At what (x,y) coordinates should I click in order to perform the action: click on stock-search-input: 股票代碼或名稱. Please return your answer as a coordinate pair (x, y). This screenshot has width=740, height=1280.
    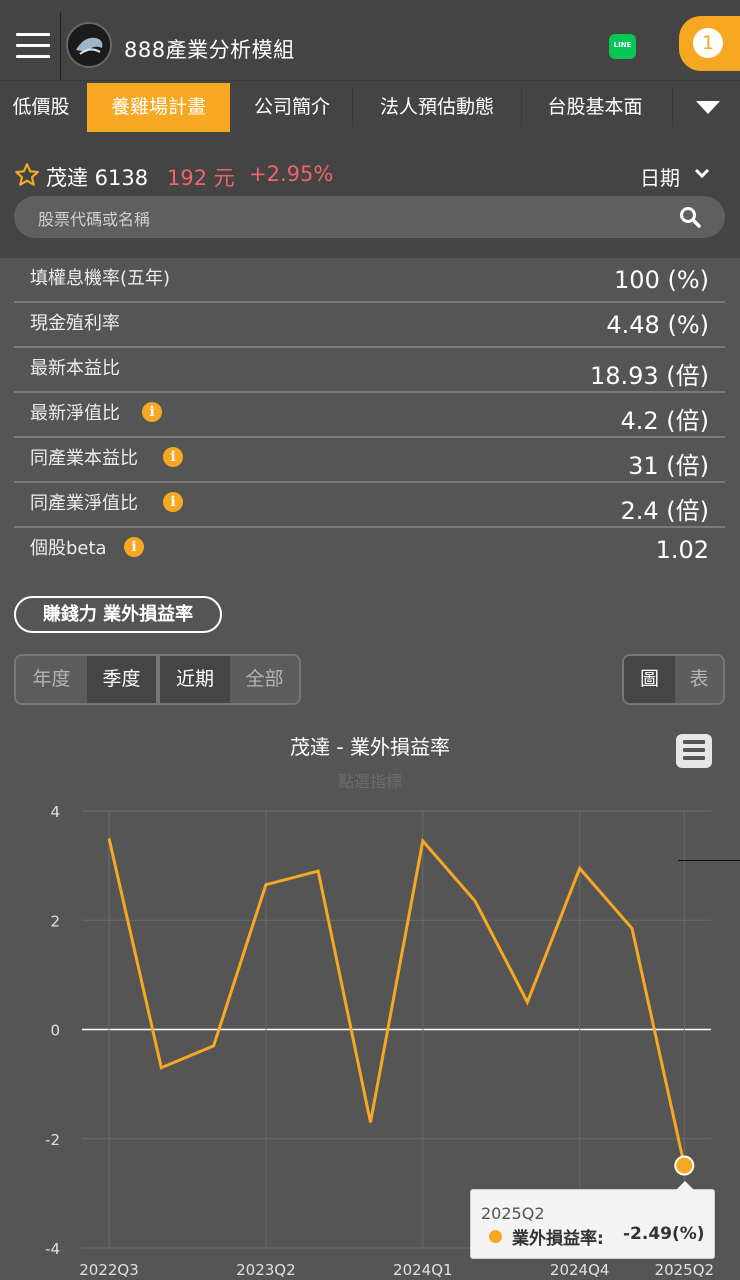
    Looking at the image, I should click on (369, 217).